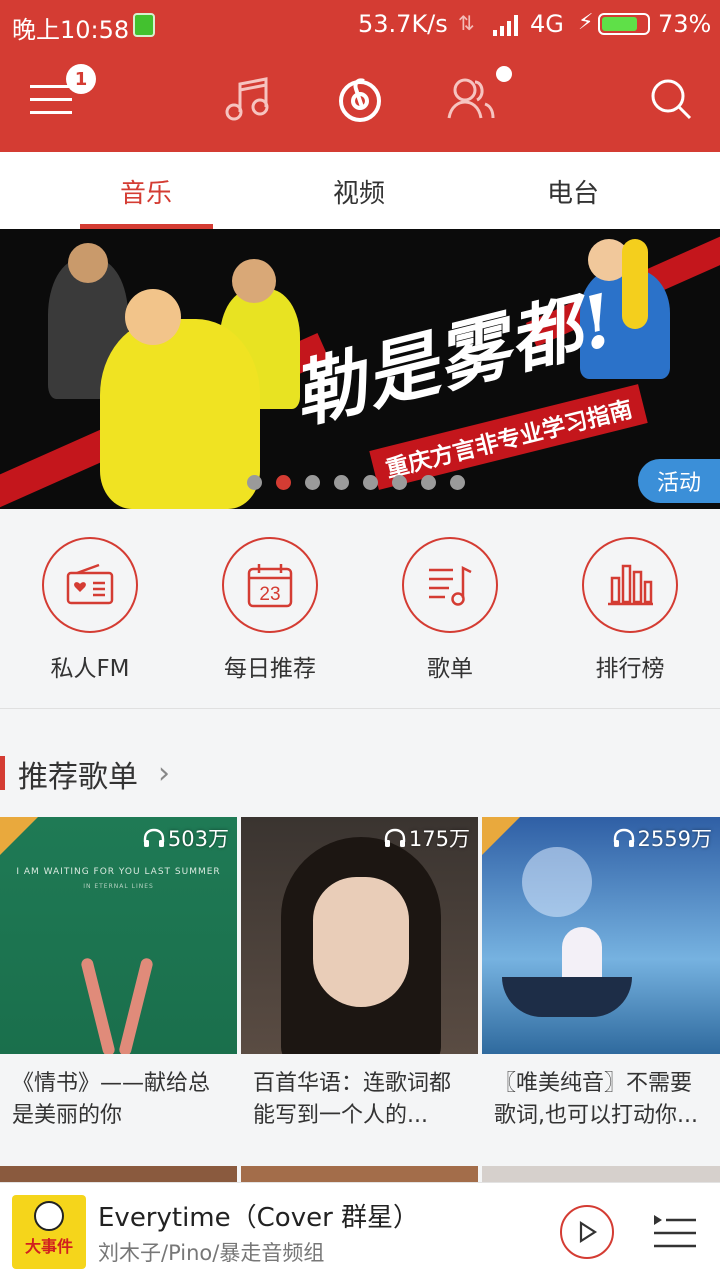  Describe the element at coordinates (111, 1099) in the screenshot. I see `playlist-name: 《情书》——献给总是美丽的你` at that location.